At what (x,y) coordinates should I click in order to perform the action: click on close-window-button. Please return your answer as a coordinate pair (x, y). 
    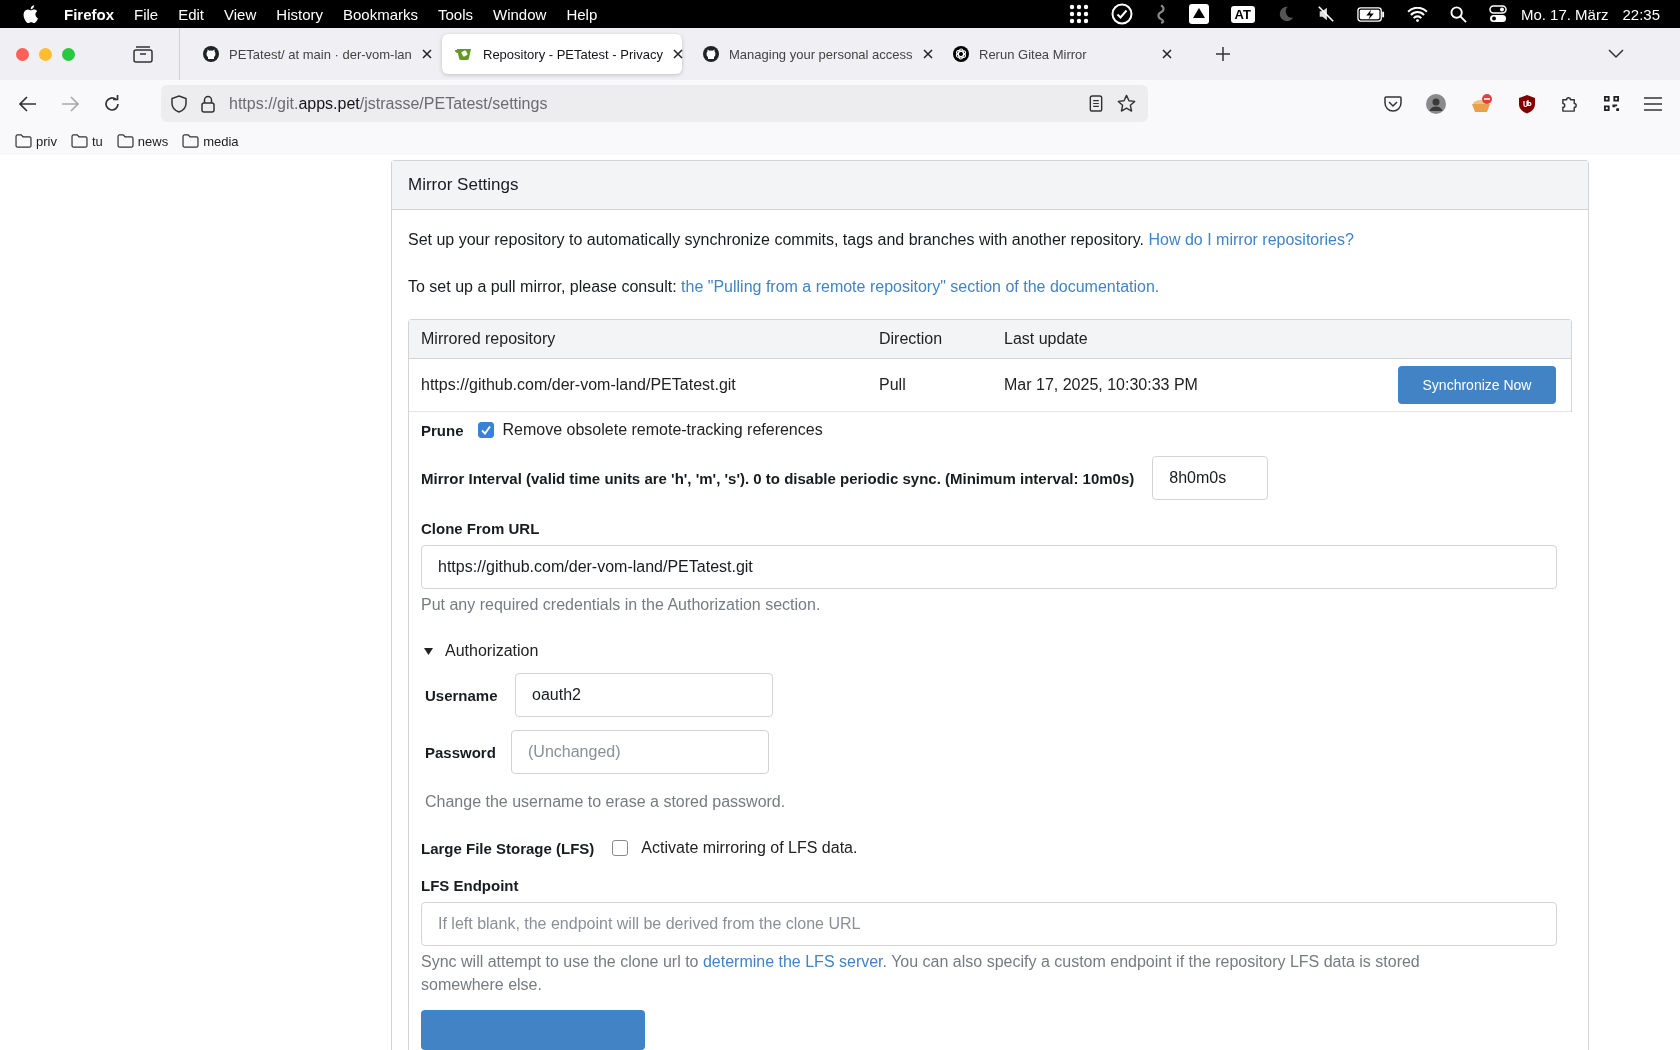
    Looking at the image, I should click on (22, 54).